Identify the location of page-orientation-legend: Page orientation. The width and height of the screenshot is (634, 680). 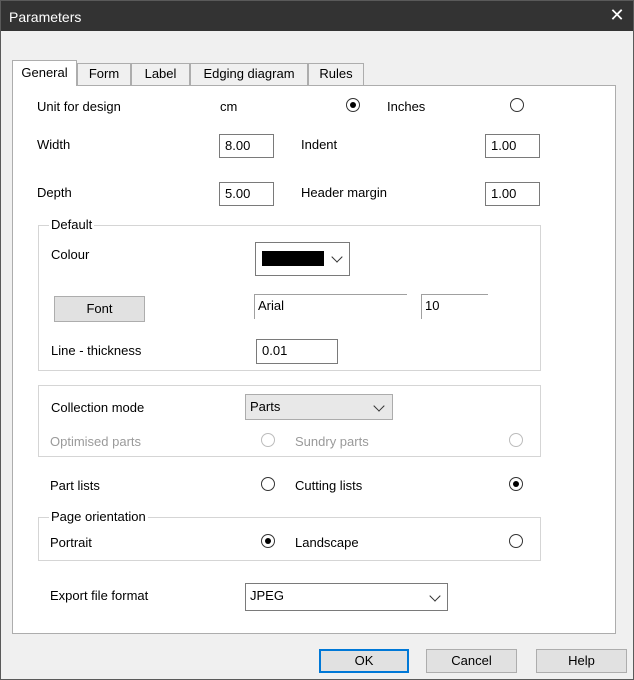
(98, 516).